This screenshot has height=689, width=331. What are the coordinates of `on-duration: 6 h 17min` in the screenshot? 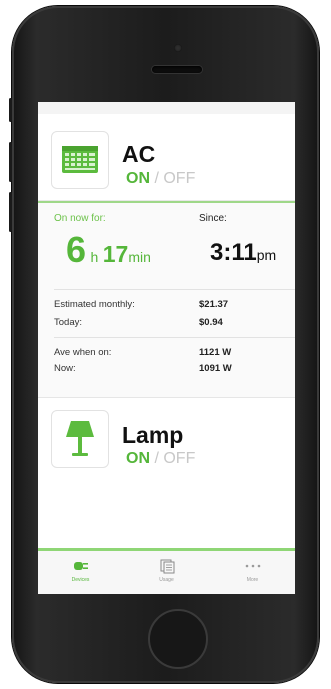 It's located at (108, 250).